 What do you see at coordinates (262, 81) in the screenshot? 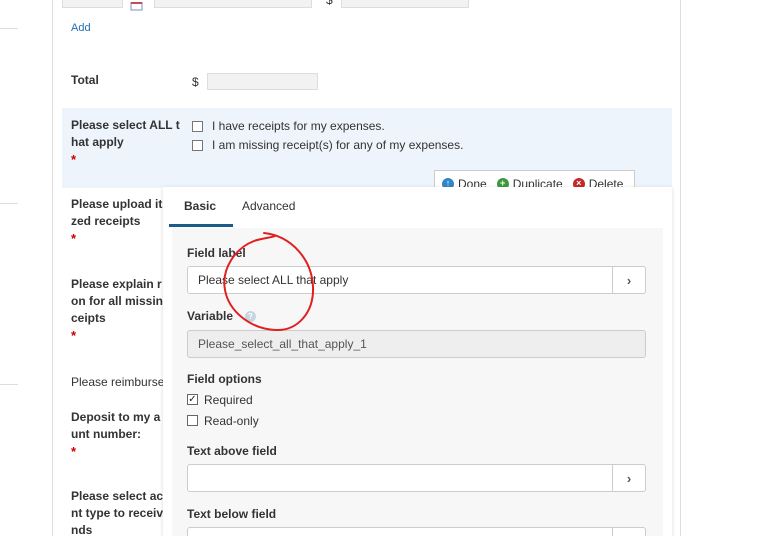
I see `total-input` at bounding box center [262, 81].